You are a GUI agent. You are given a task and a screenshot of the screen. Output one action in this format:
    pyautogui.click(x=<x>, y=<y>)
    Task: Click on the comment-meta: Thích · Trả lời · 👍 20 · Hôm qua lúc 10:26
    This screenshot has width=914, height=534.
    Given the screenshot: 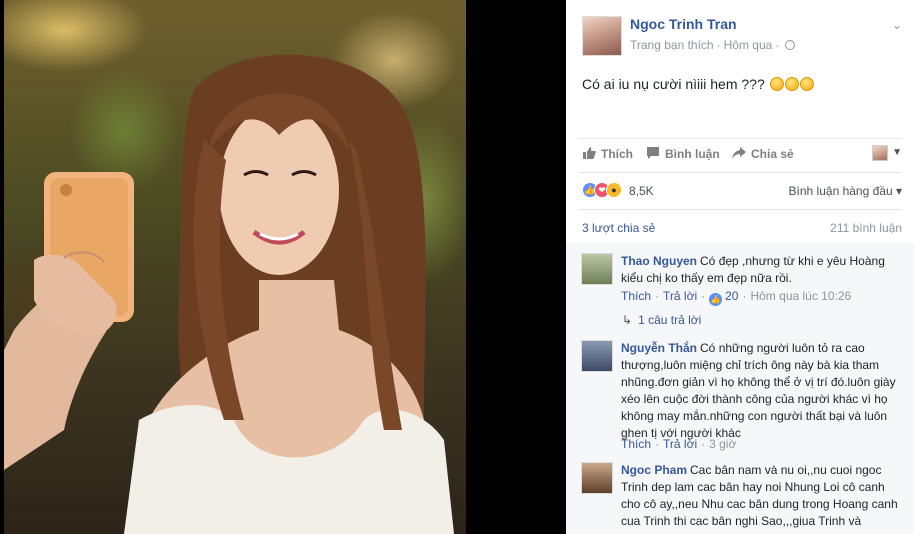 What is the action you would take?
    pyautogui.click(x=736, y=297)
    